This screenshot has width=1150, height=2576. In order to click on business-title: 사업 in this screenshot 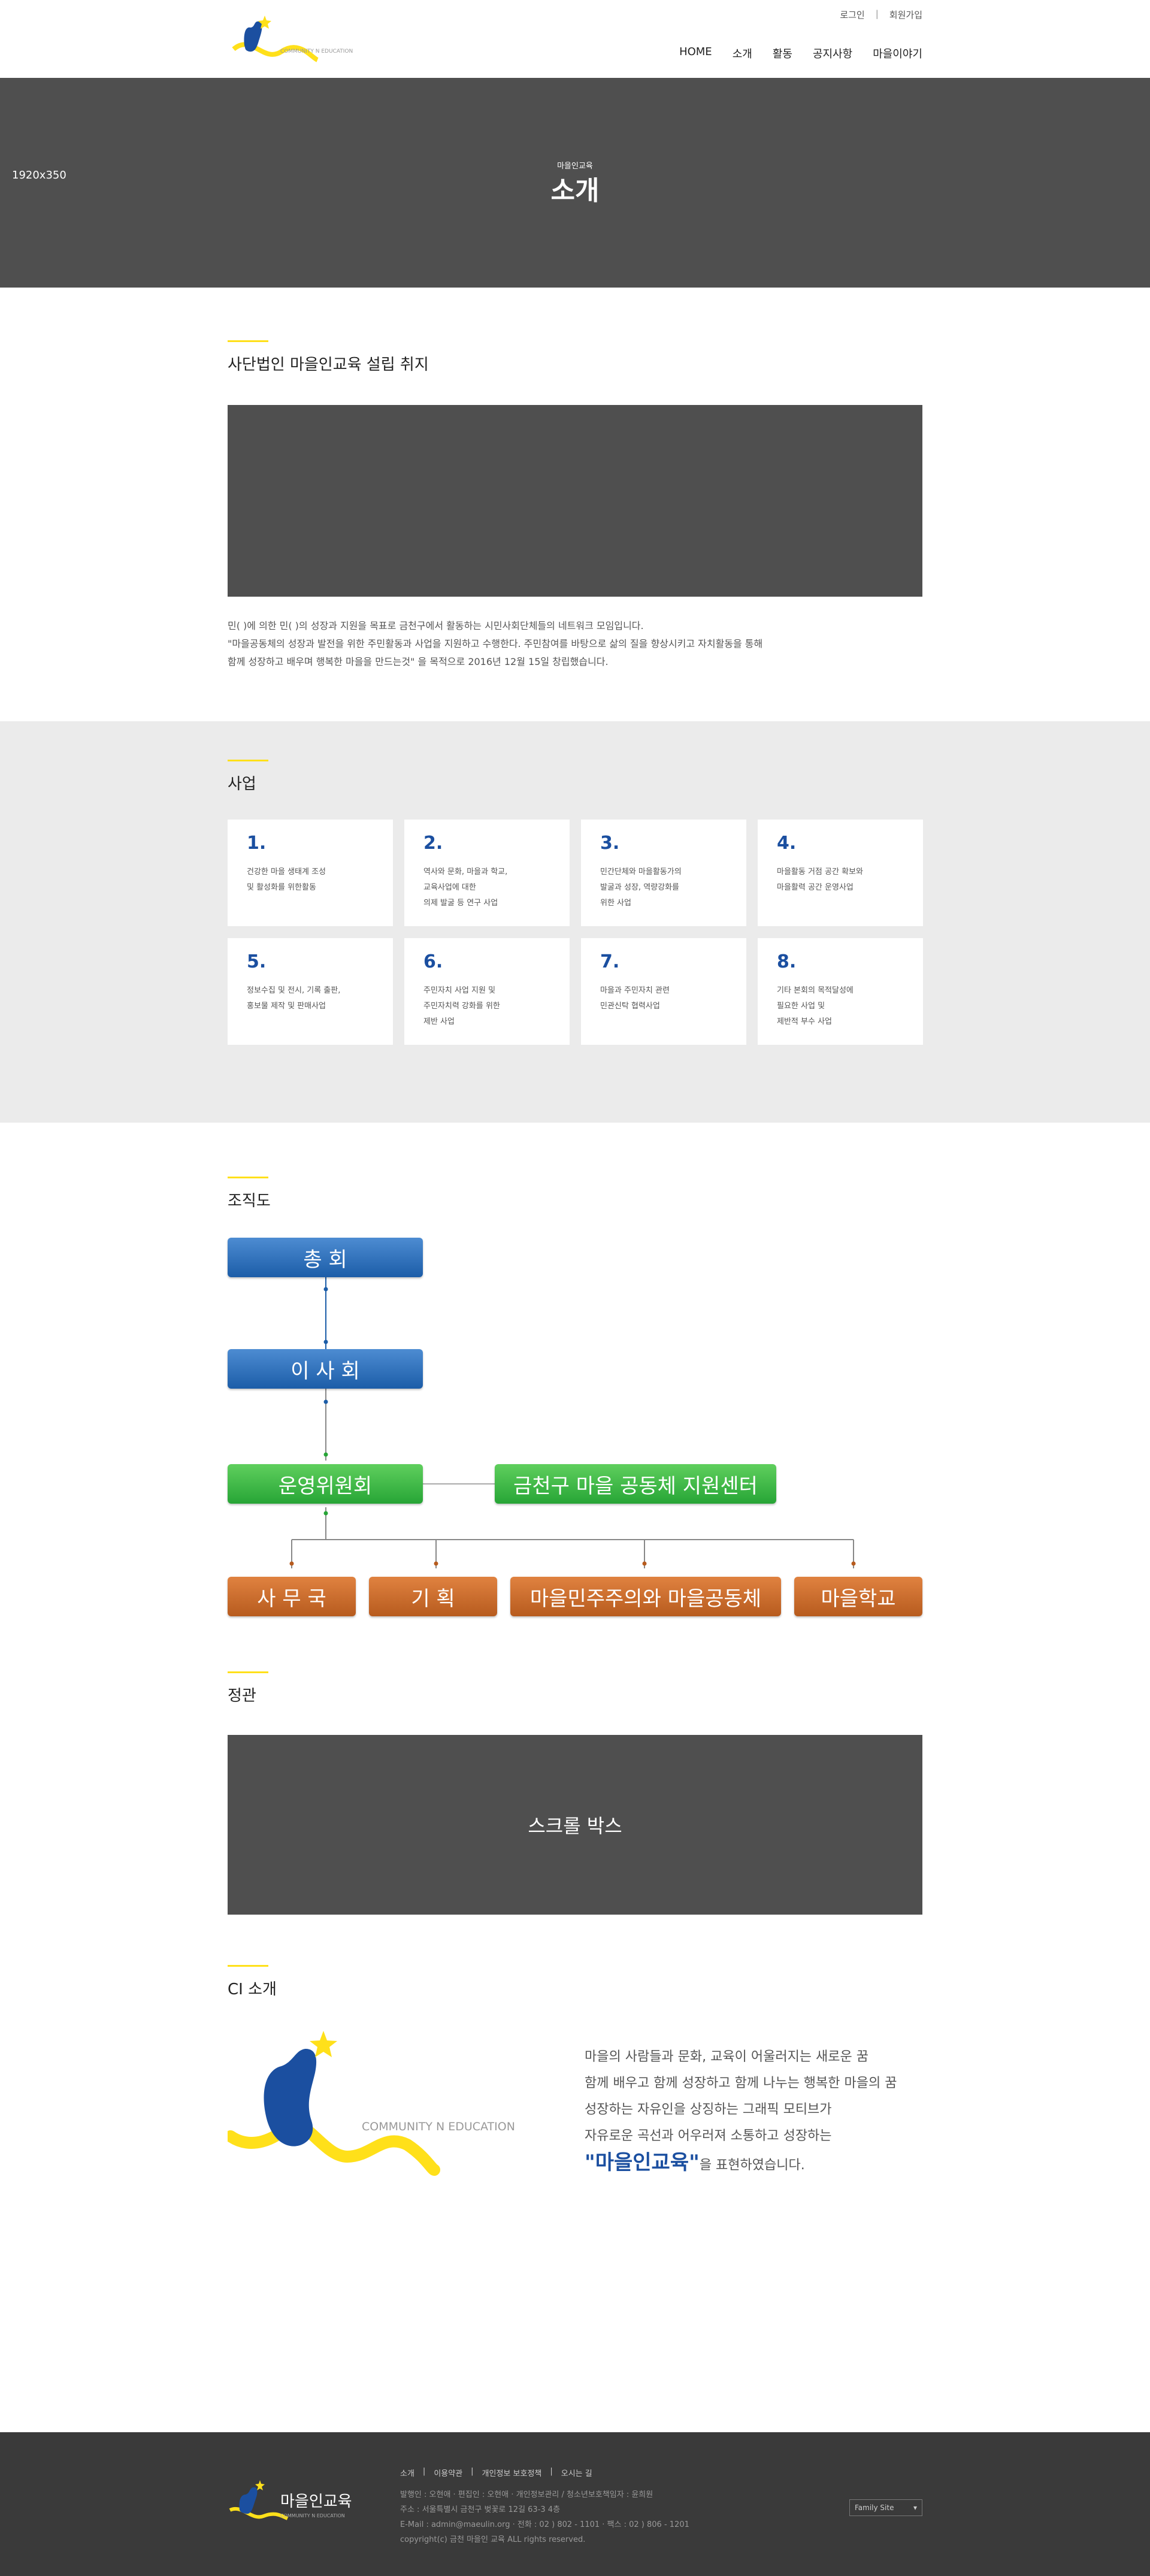, I will do `click(242, 784)`.